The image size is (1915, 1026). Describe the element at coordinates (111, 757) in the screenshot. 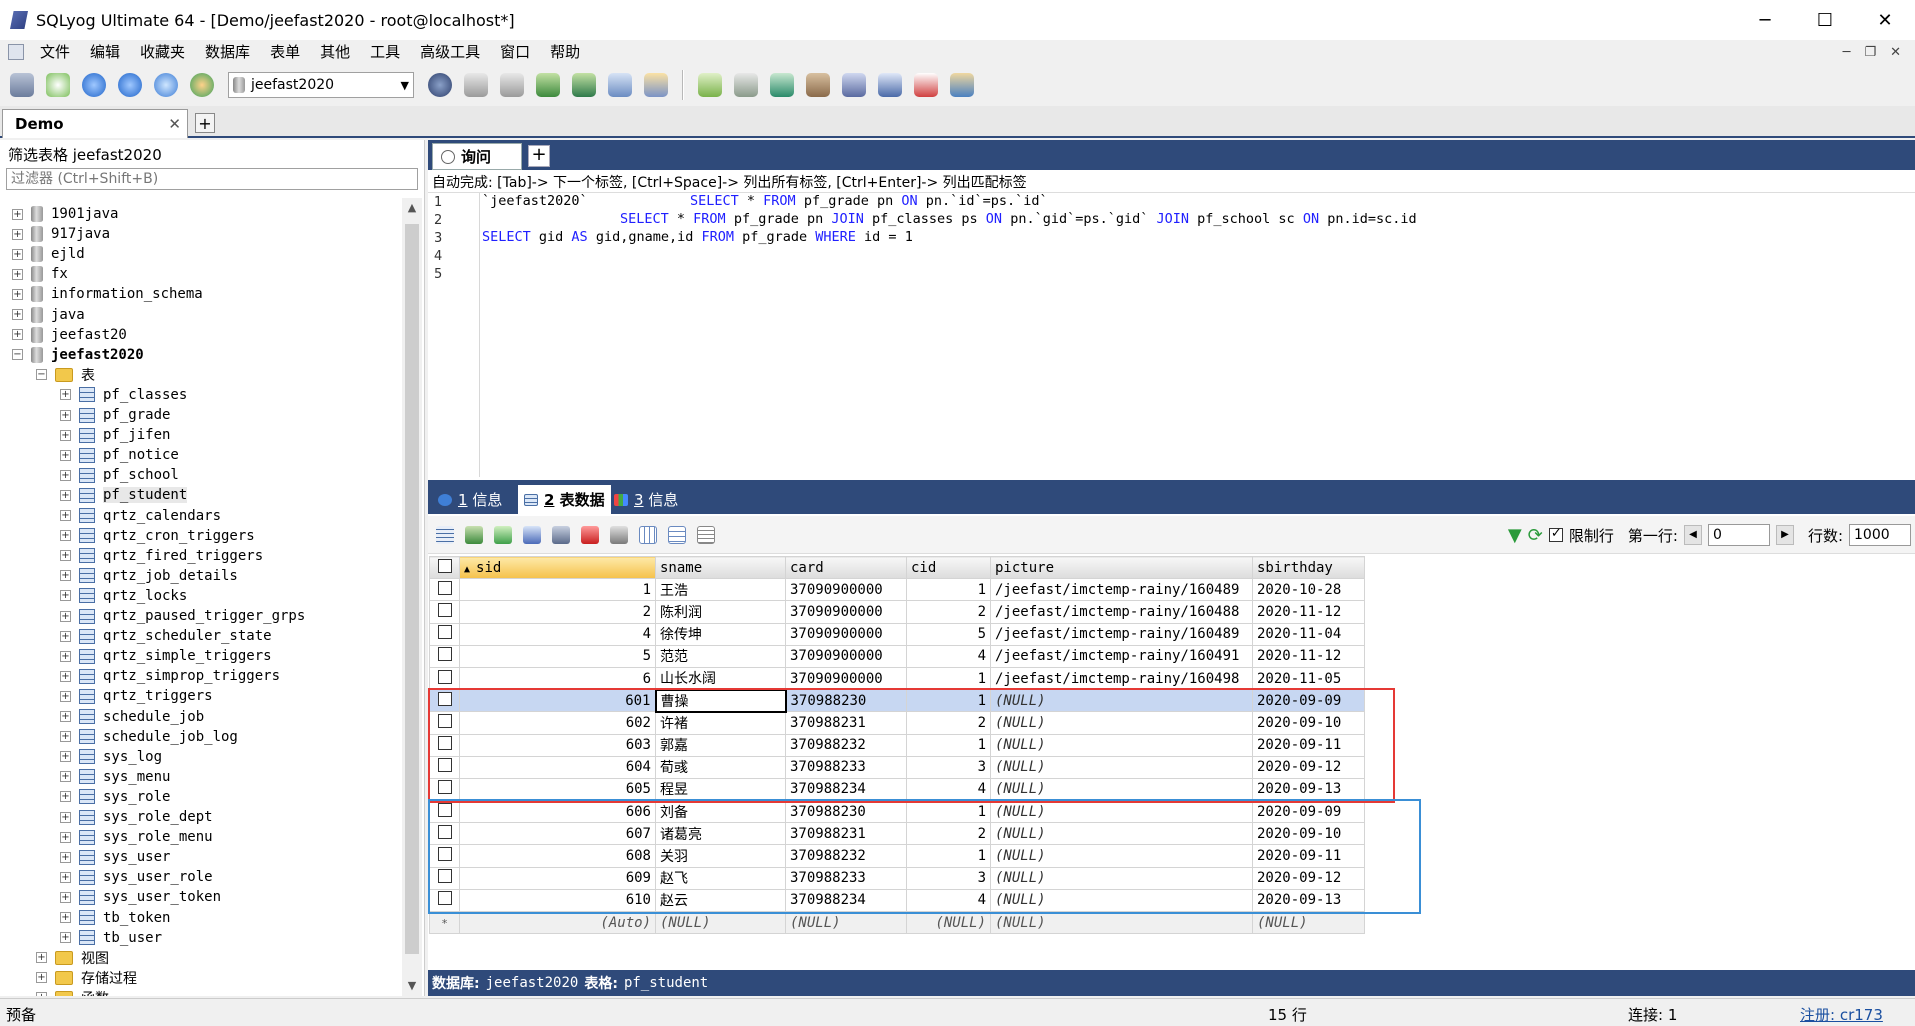

I see `tree-table-sys_log: + sys_log` at that location.